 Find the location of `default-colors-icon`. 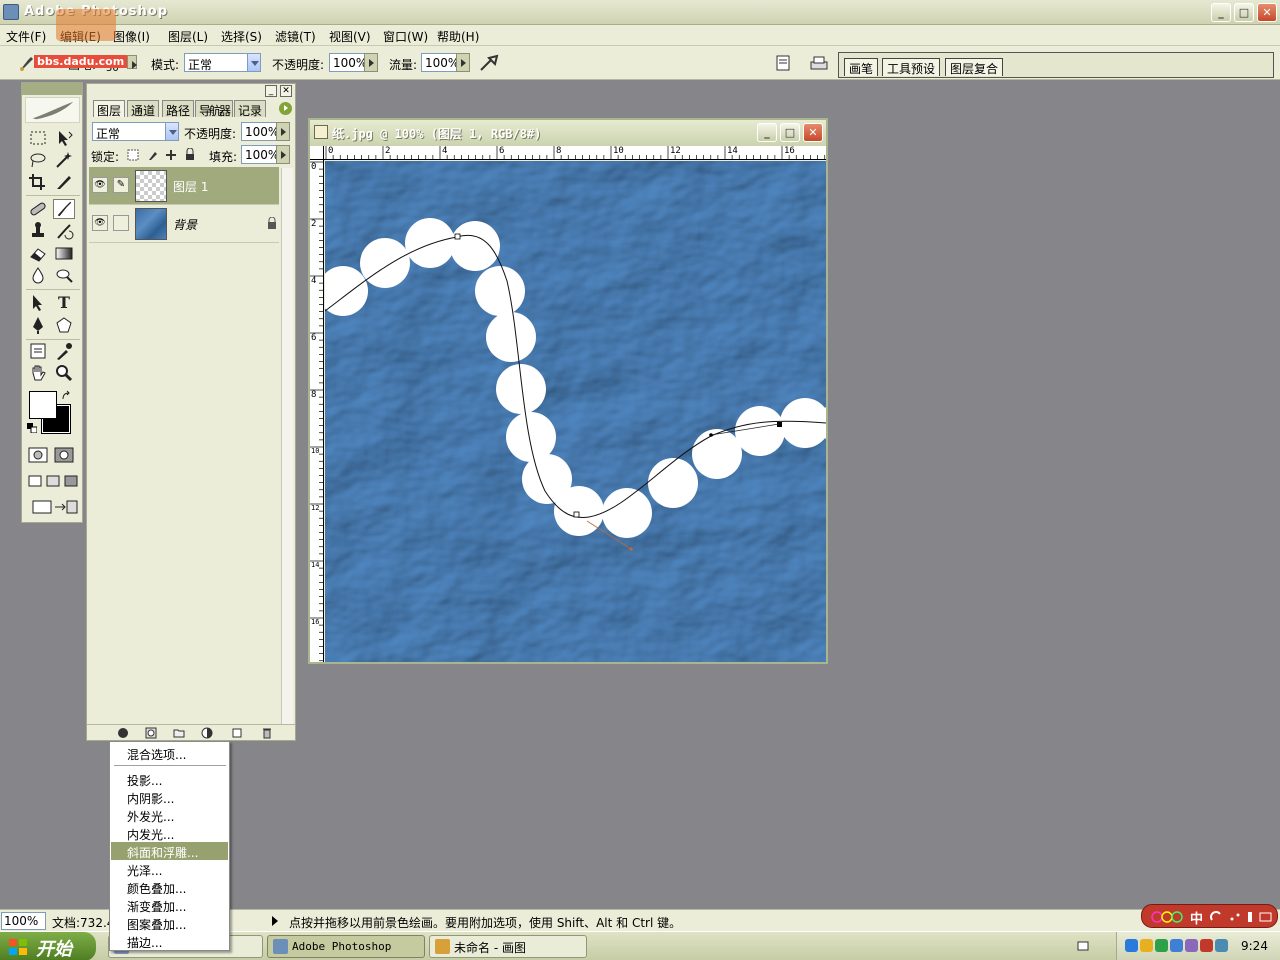

default-colors-icon is located at coordinates (32, 428).